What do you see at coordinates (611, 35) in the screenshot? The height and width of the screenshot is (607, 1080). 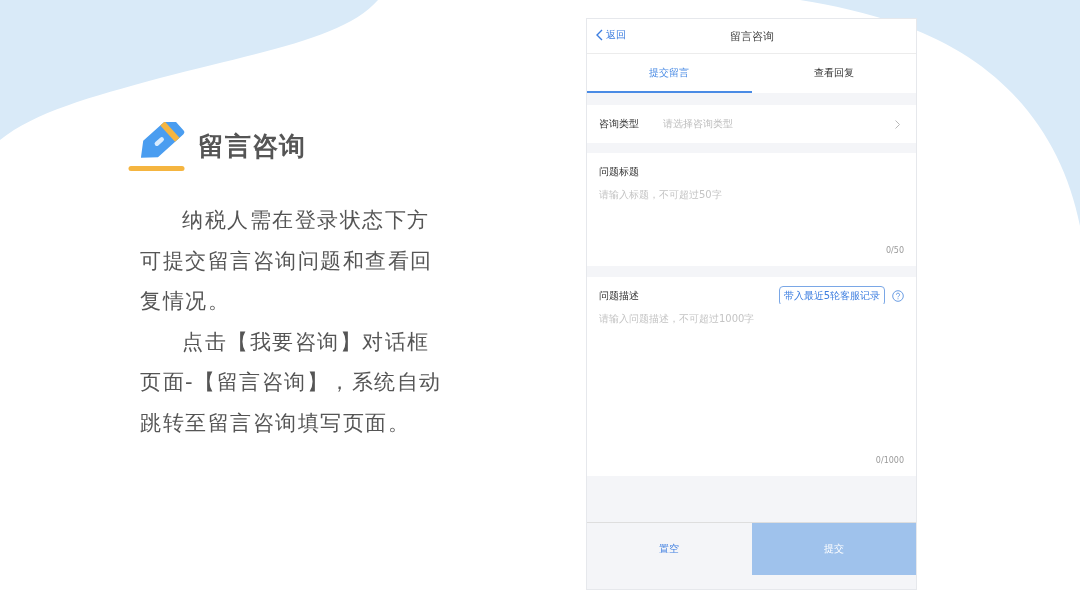 I see `back-button: 返回` at bounding box center [611, 35].